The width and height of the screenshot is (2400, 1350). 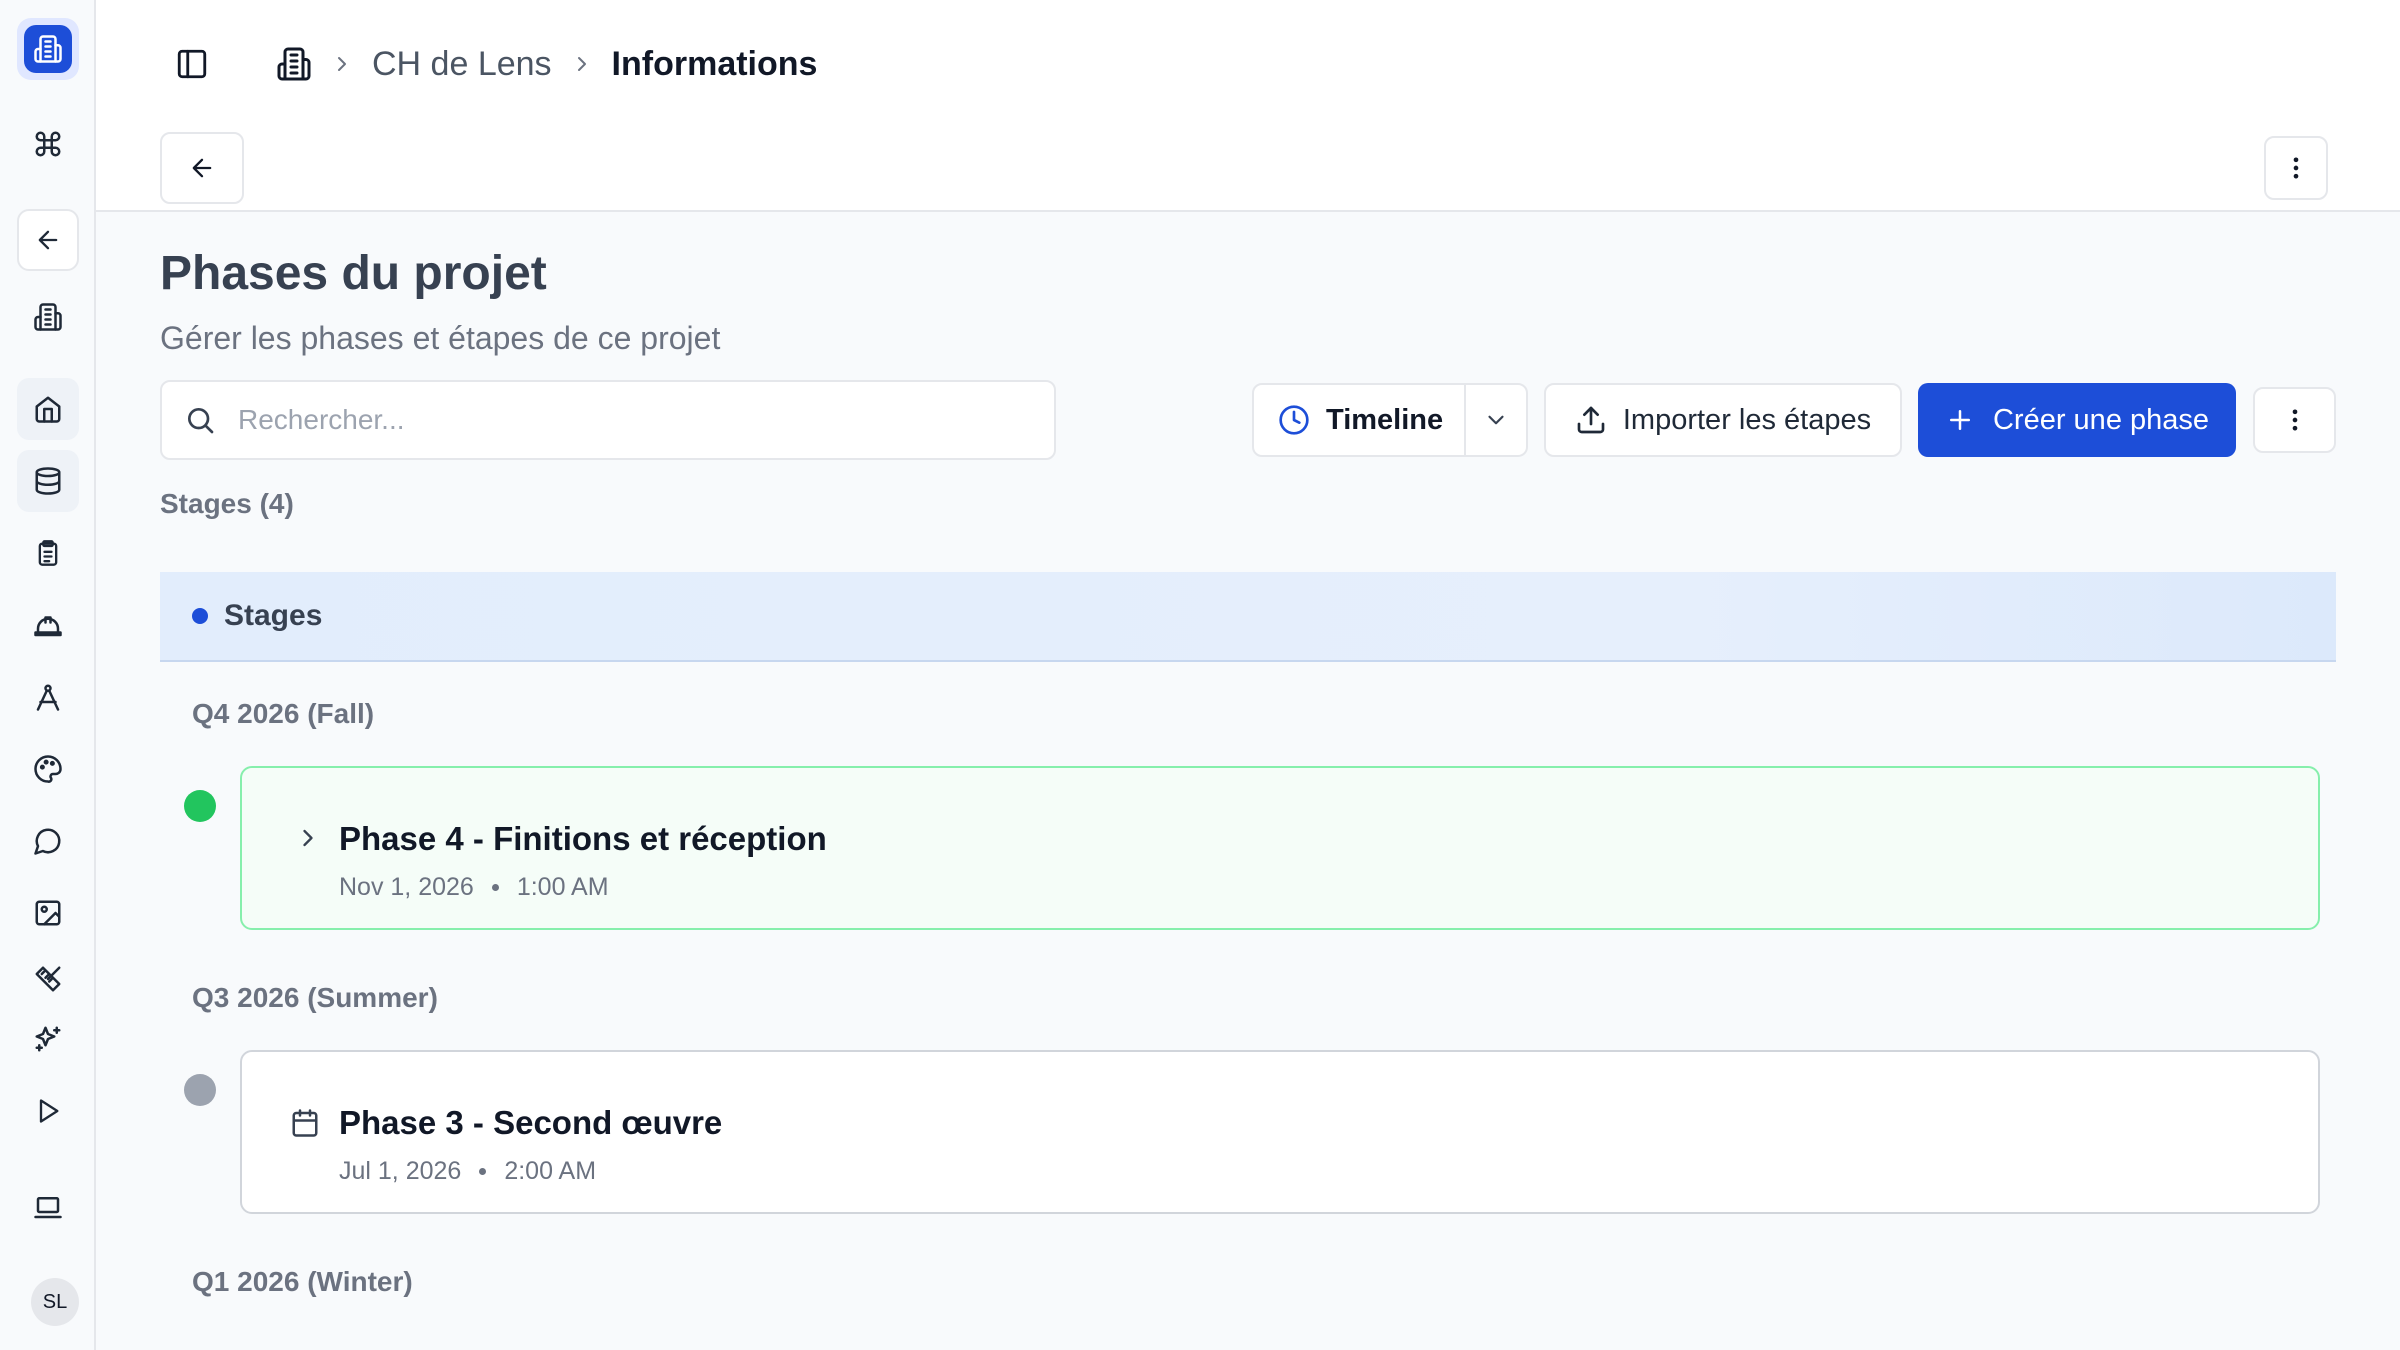 I want to click on phase-meta: Nov 1, 2026 1:00 AM, so click(x=474, y=887).